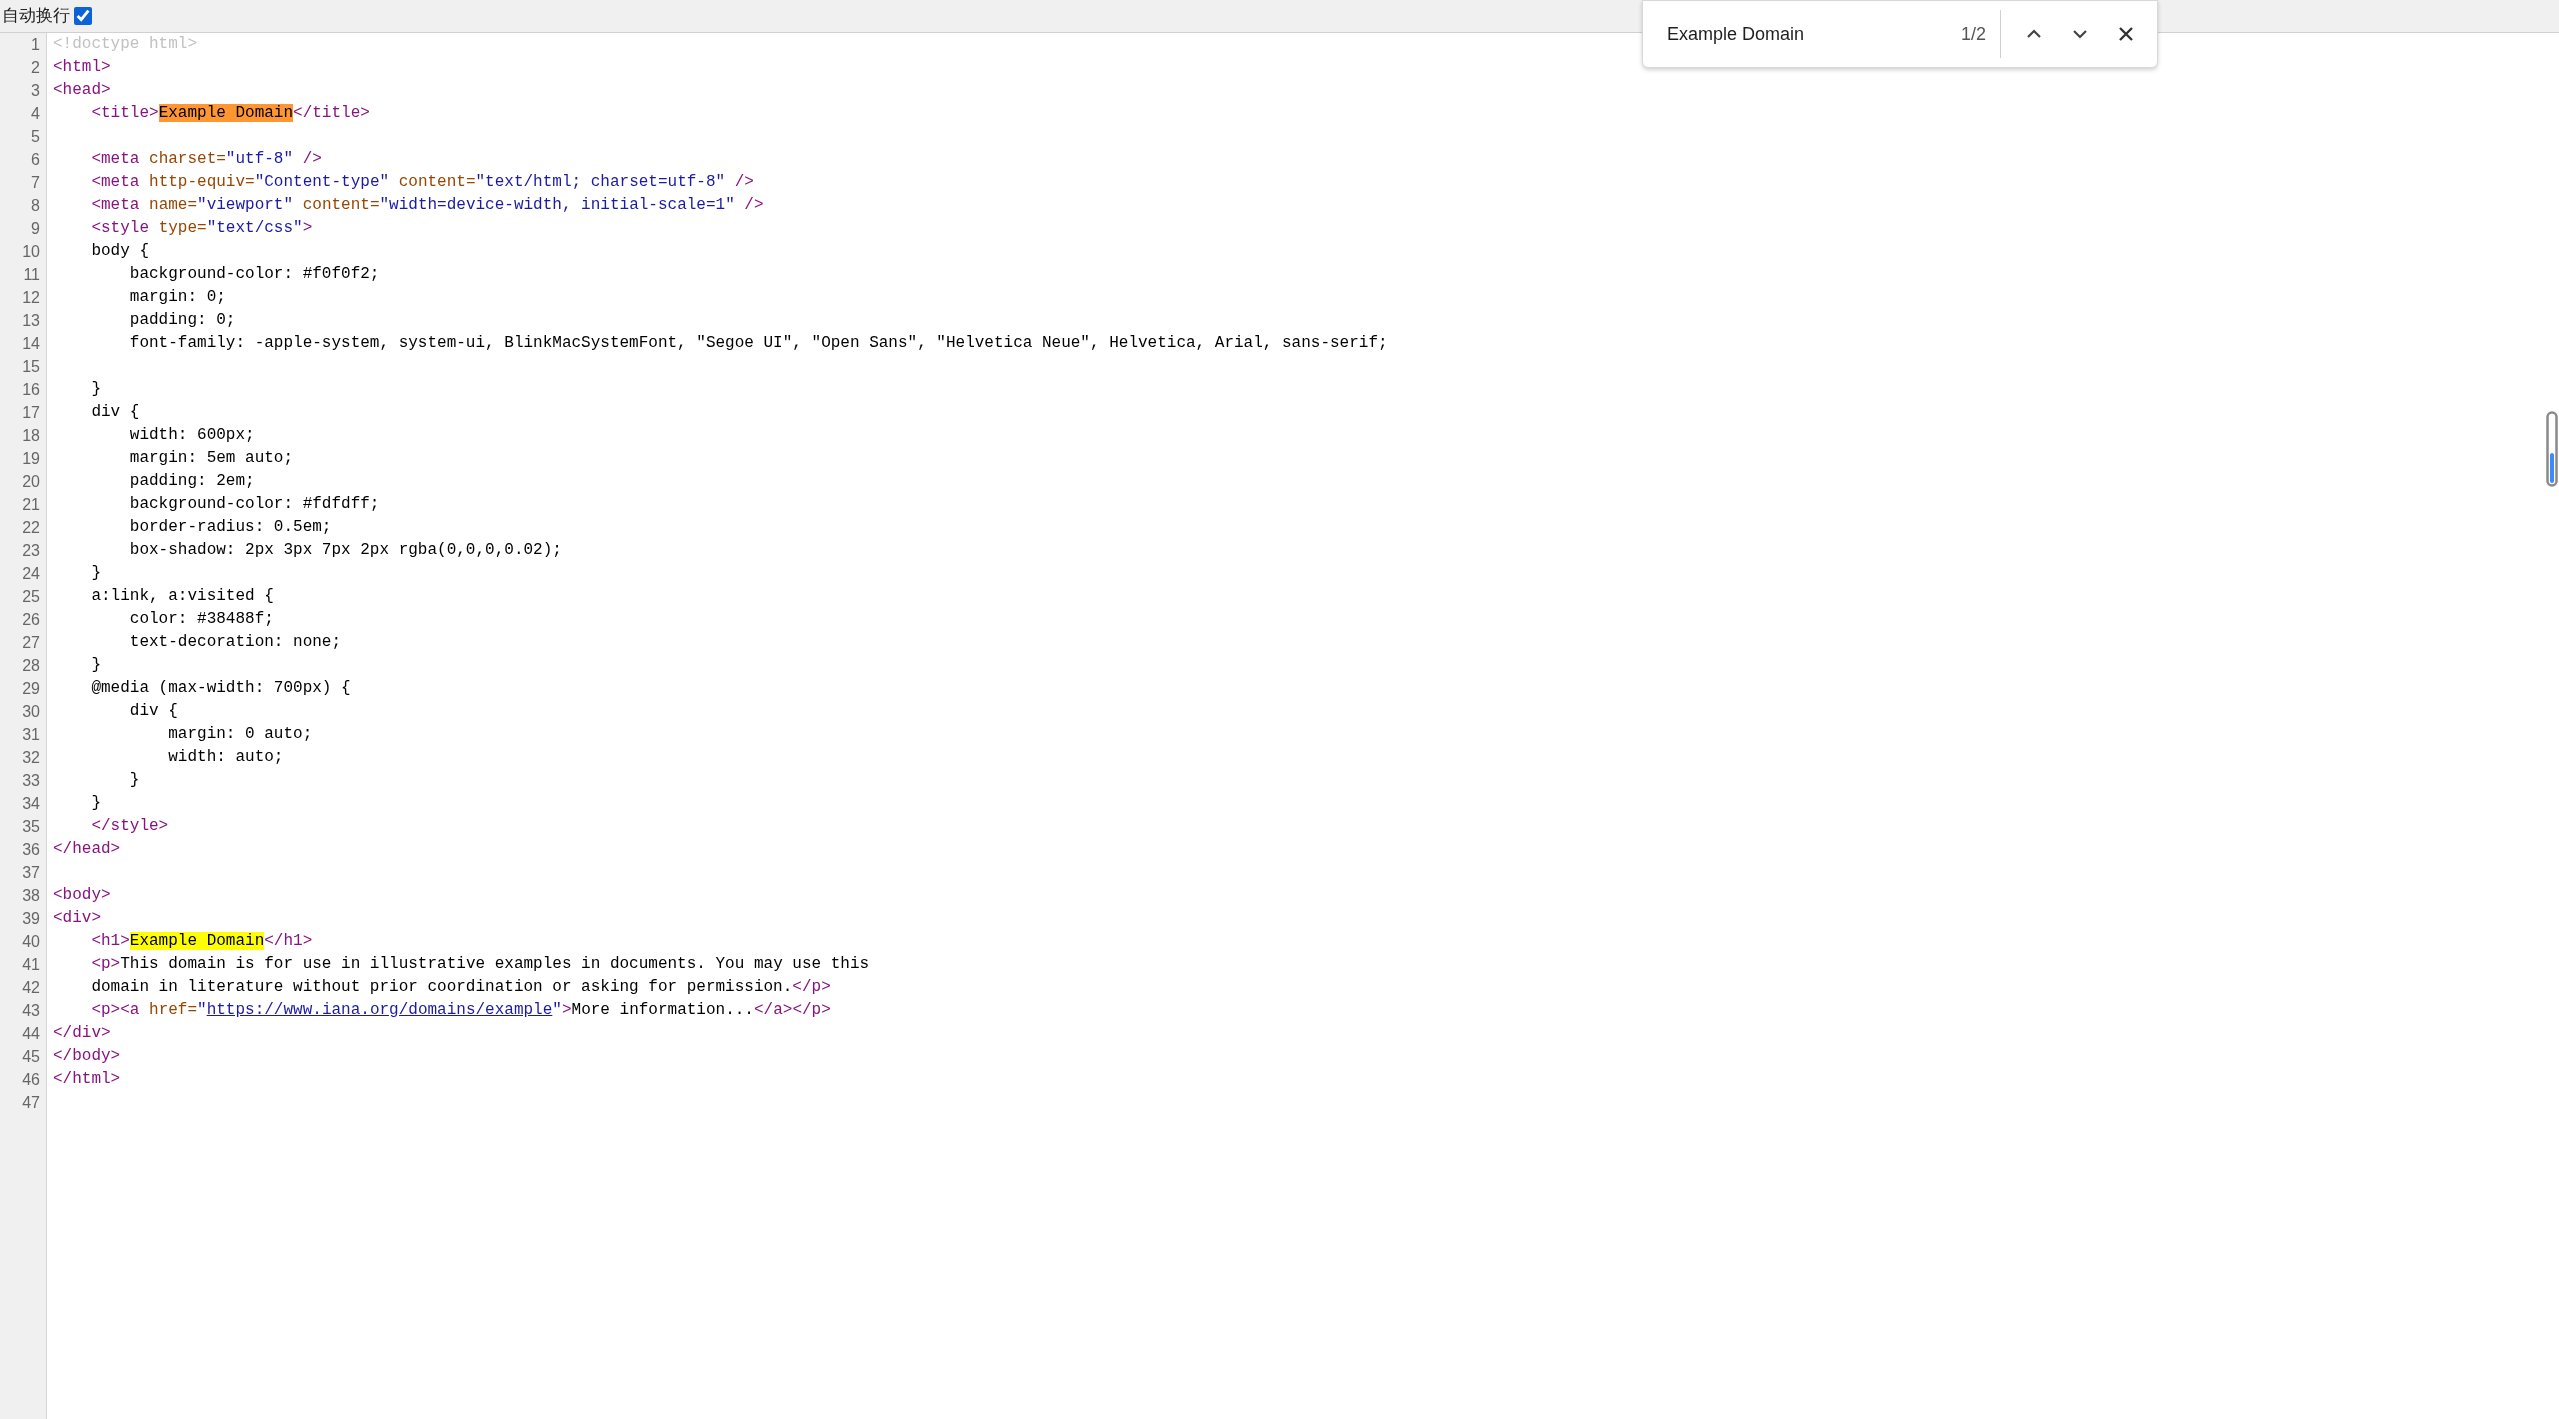  I want to click on tag-text: <body>, so click(82, 895).